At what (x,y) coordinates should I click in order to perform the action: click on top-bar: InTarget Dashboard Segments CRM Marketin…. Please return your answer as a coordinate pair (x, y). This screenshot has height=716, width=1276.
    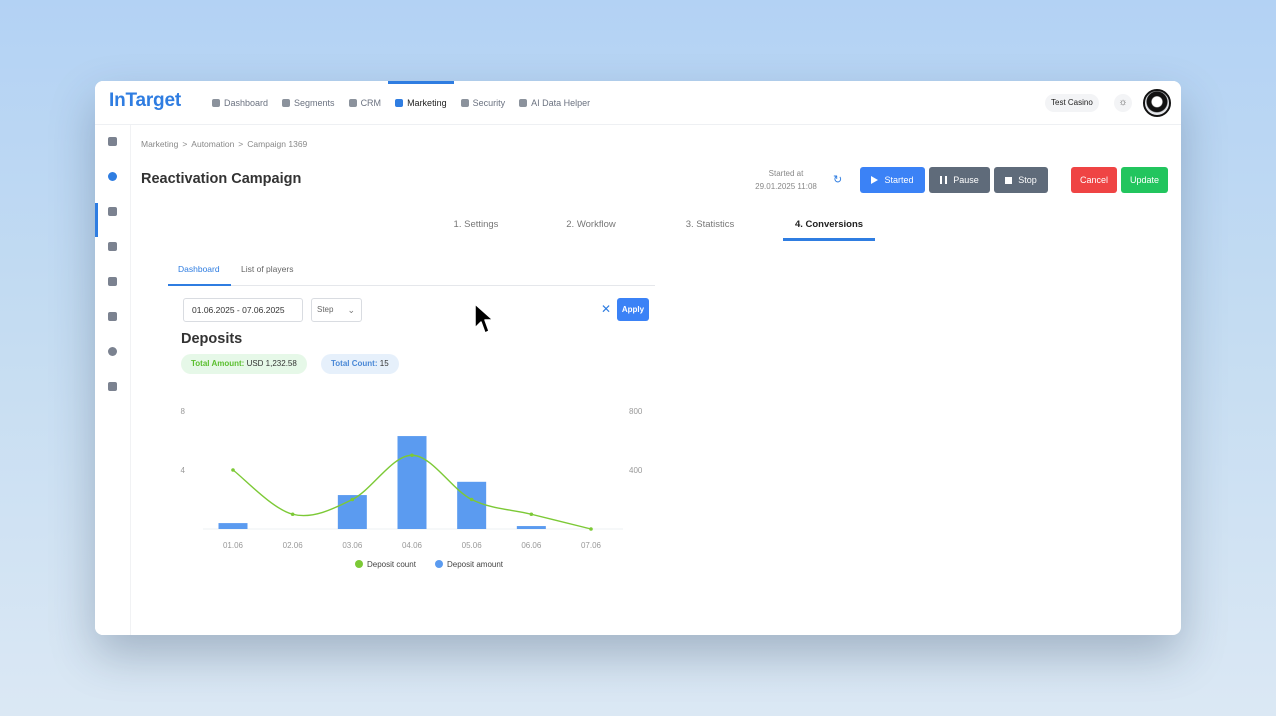
    Looking at the image, I should click on (638, 103).